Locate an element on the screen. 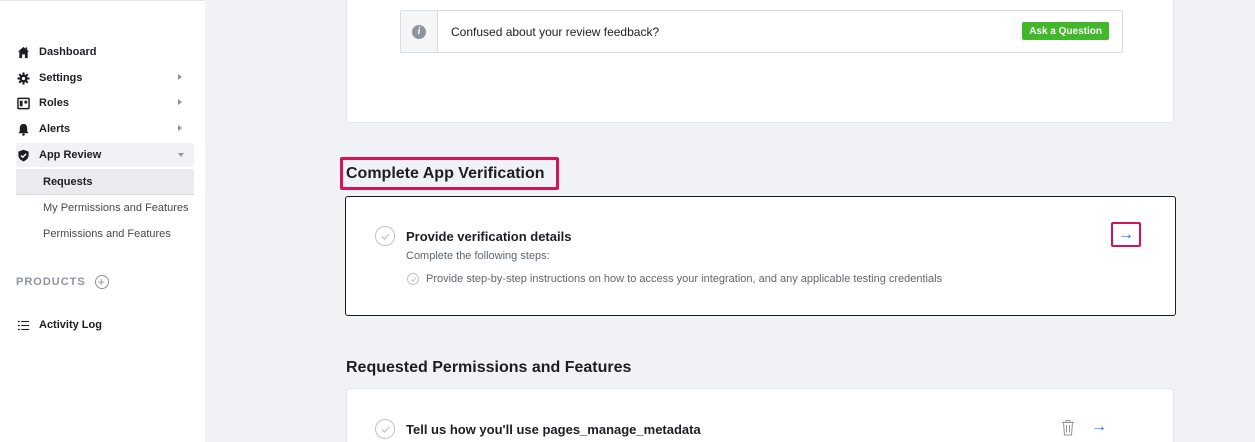  sidebar-subitem-label: Permissions and Features is located at coordinates (107, 234).